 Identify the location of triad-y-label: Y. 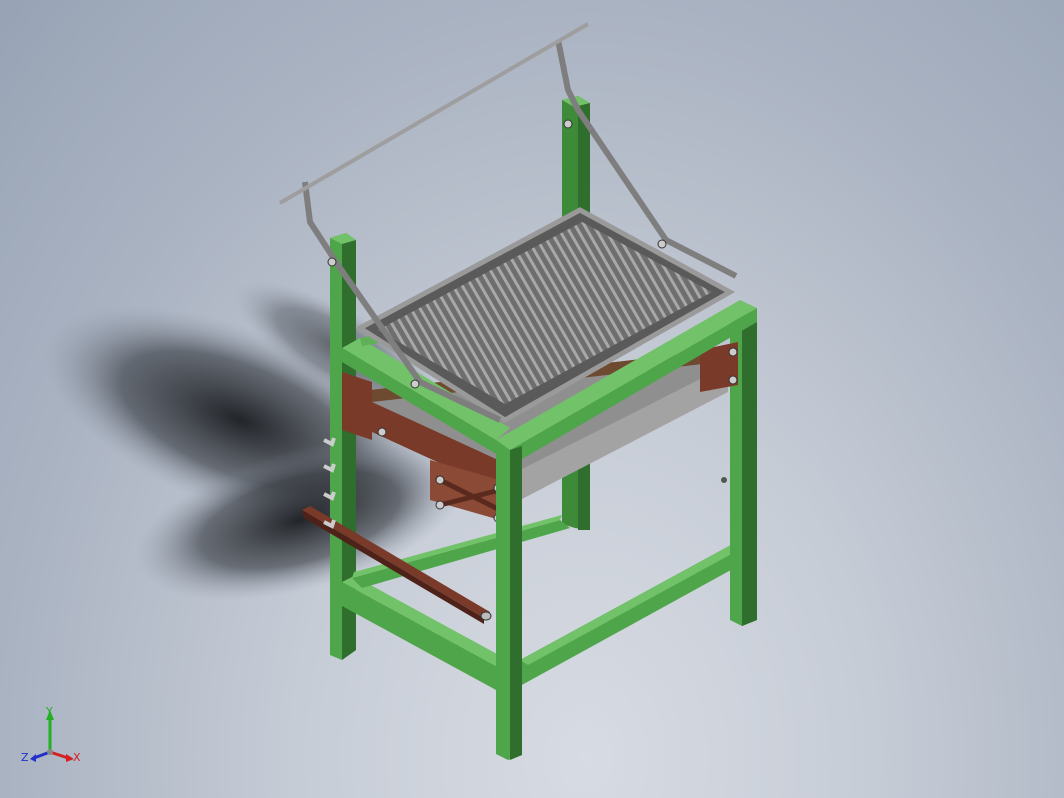
(49, 711).